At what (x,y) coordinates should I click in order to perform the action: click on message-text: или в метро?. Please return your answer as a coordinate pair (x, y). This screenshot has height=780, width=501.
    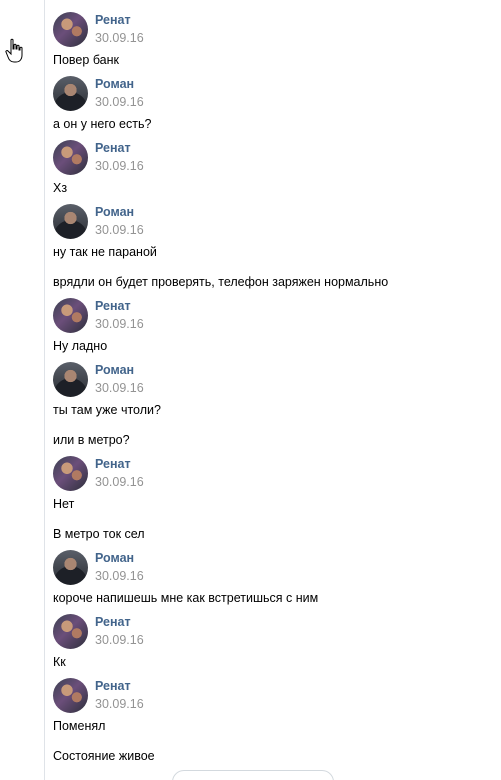
    Looking at the image, I should click on (91, 440).